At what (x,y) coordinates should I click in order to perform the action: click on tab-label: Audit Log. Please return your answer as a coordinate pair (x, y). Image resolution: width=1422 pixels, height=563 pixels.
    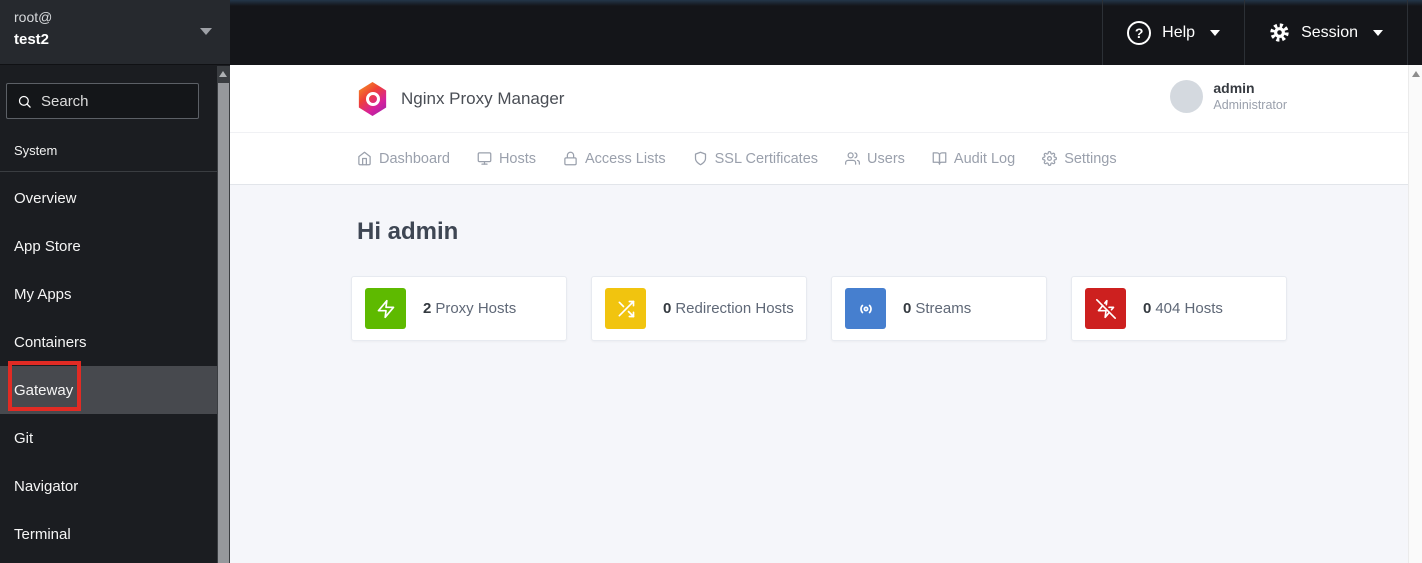
    Looking at the image, I should click on (984, 158).